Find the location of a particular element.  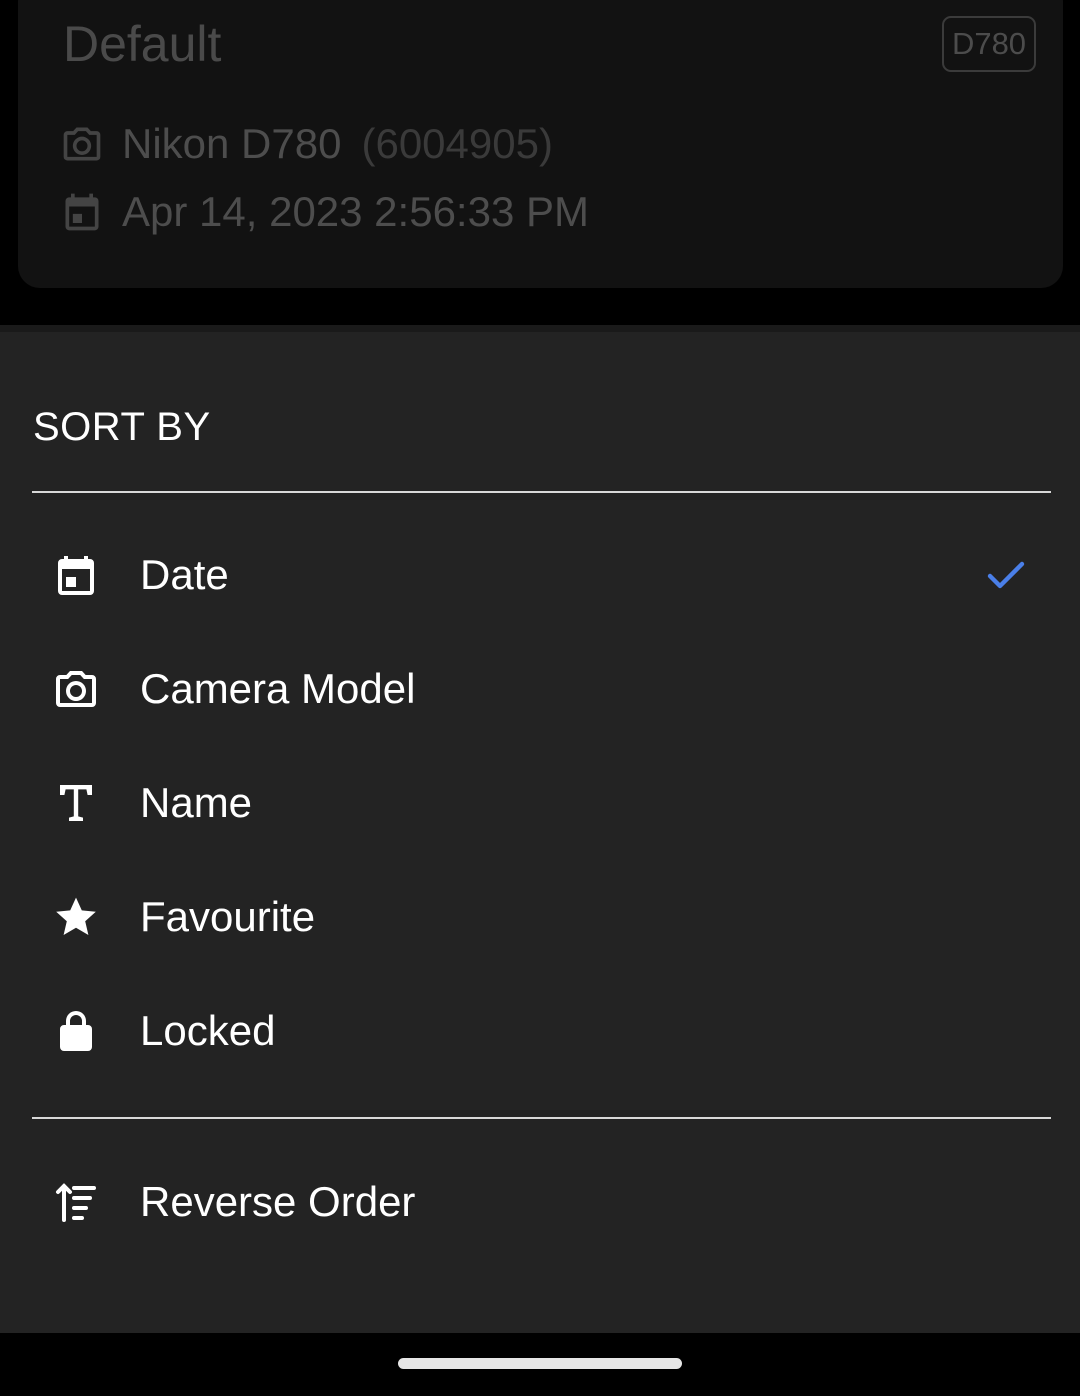

lock-icon is located at coordinates (76, 1031).